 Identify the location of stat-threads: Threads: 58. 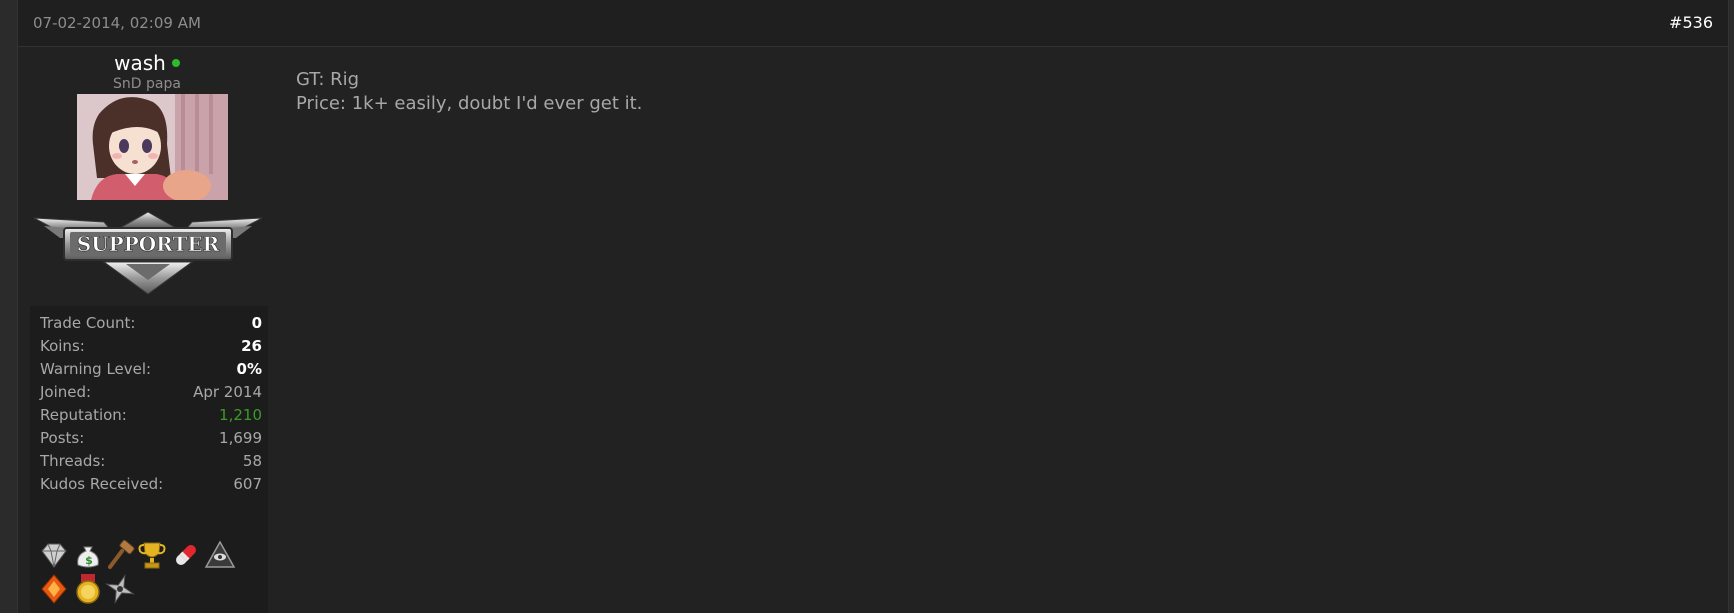
(151, 463).